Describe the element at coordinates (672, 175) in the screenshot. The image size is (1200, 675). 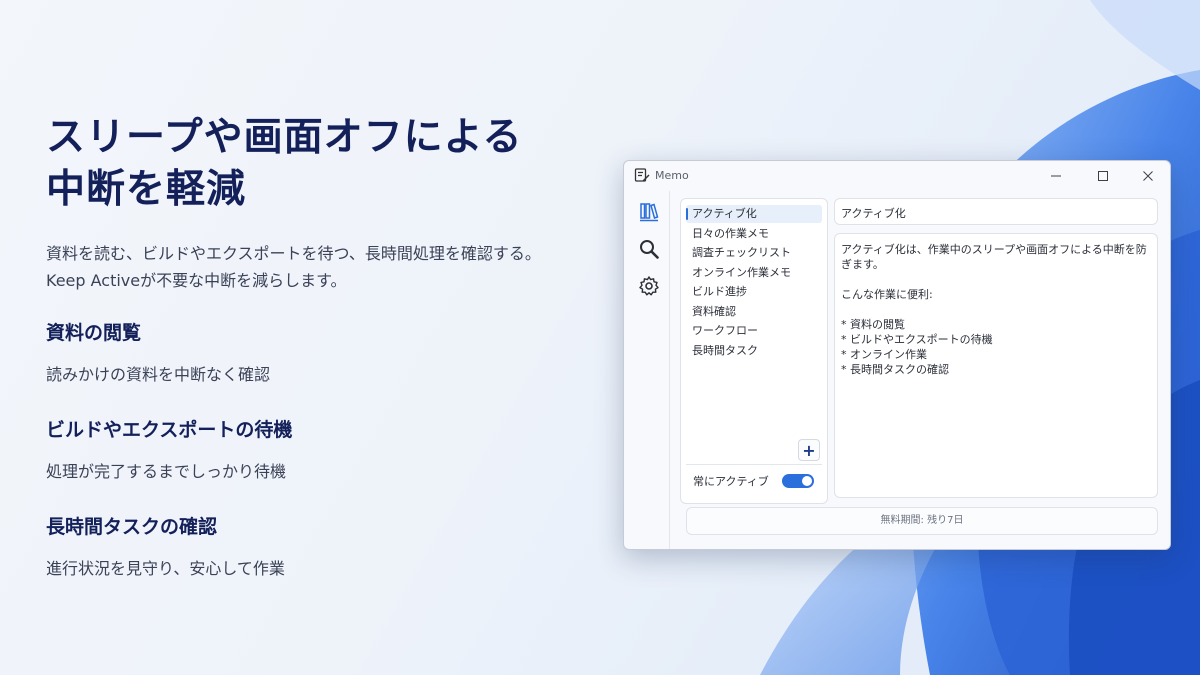
I see `window-title: Memo` at that location.